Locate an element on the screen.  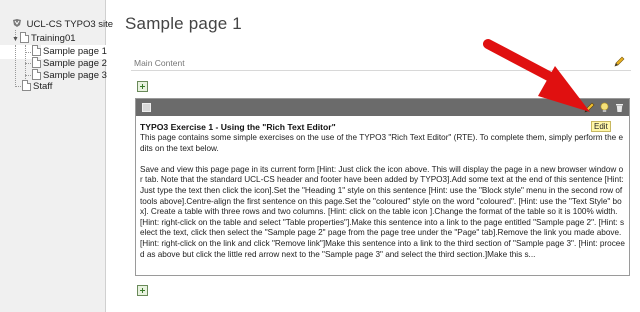
tree-folder-label: Training01 is located at coordinates (53, 38).